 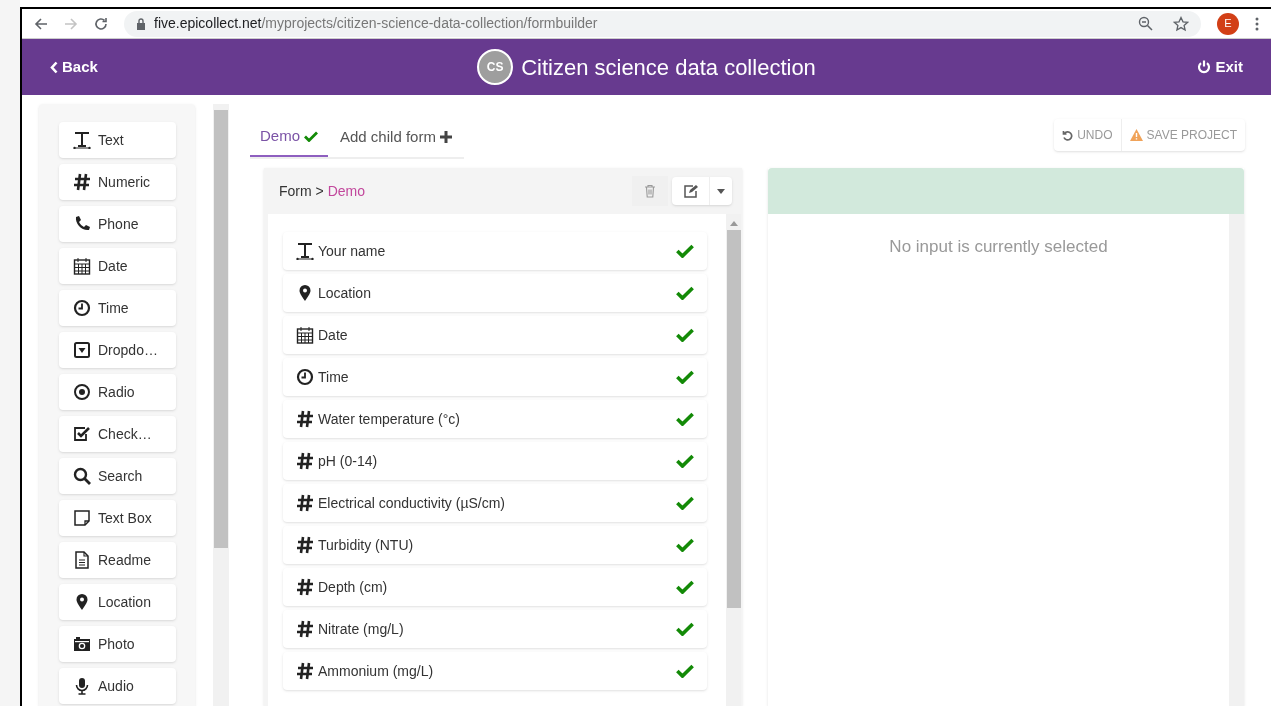 I want to click on form-input-row: pH (0-14), so click(x=495, y=461).